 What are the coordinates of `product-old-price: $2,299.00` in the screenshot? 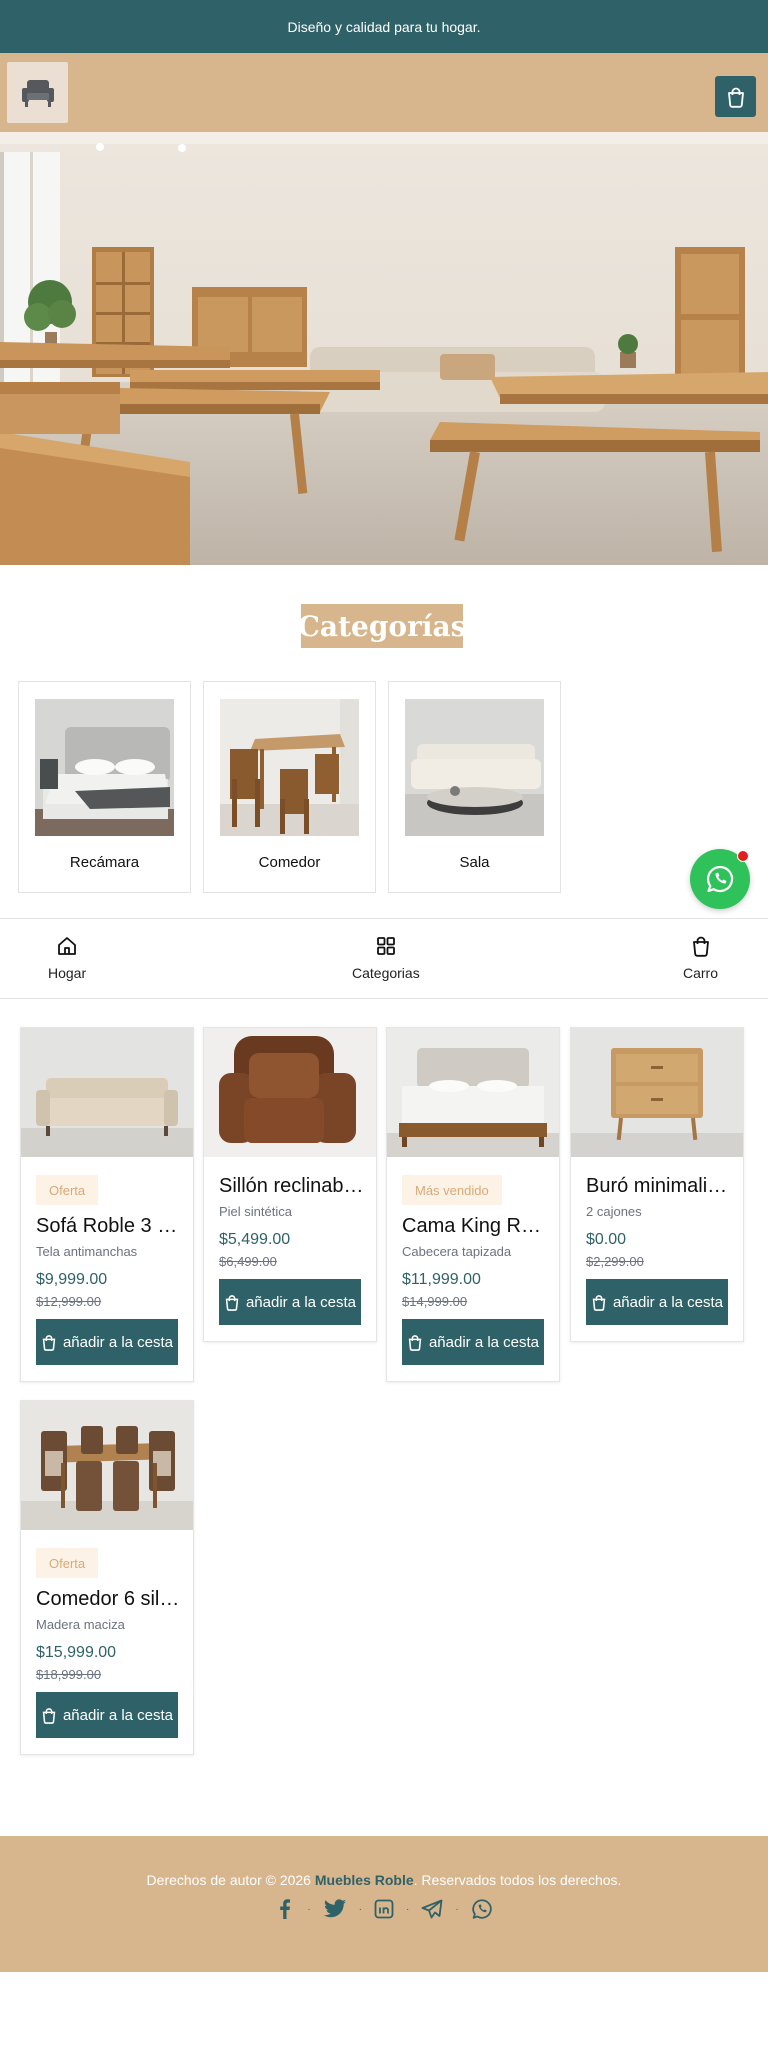 It's located at (615, 1261).